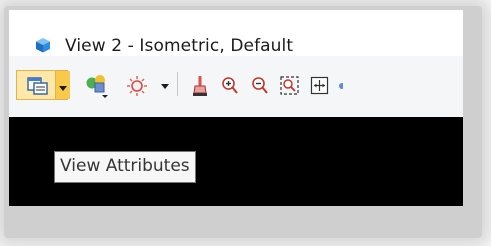 Image resolution: width=491 pixels, height=246 pixels. I want to click on zoom-out-button, so click(260, 86).